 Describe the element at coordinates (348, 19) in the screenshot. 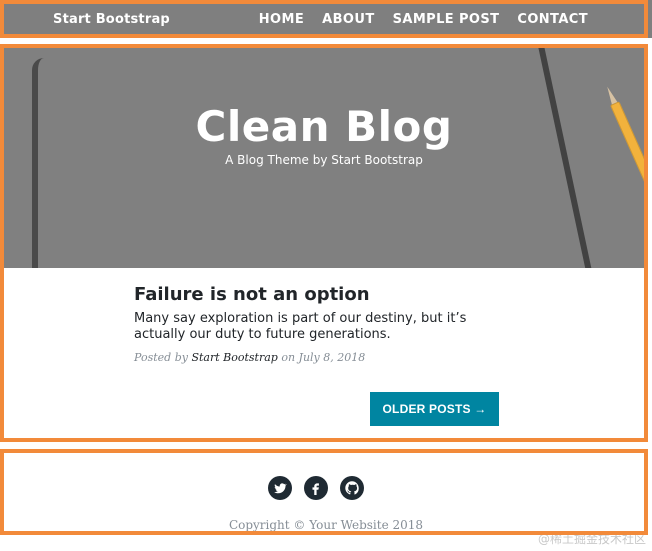

I see `nav-about: ABOUT` at that location.